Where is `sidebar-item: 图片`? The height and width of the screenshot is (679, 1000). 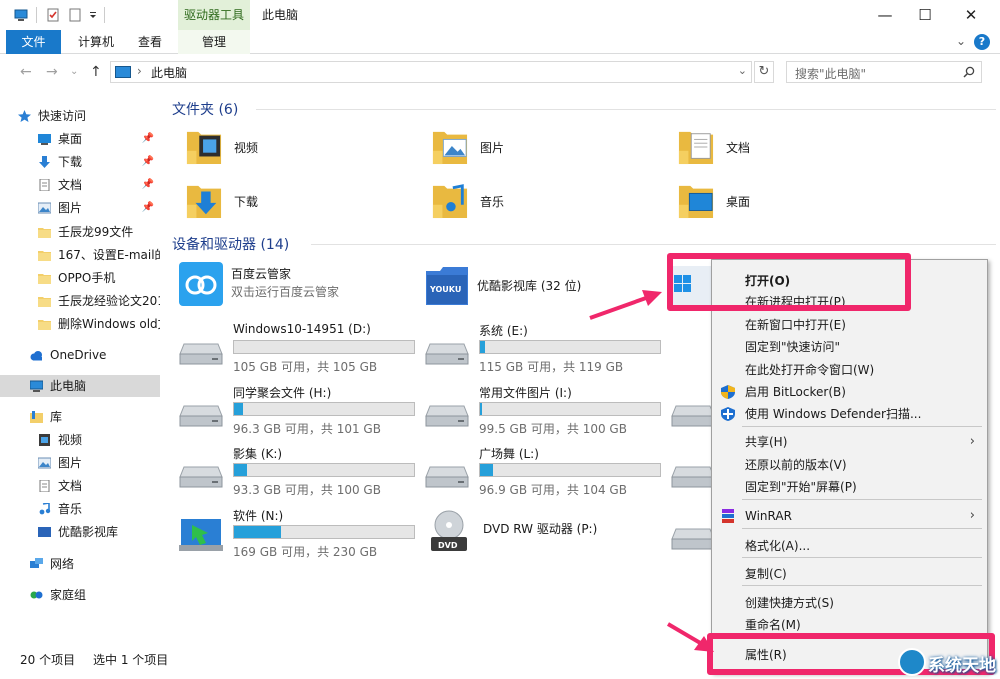 sidebar-item: 图片 is located at coordinates (80, 463).